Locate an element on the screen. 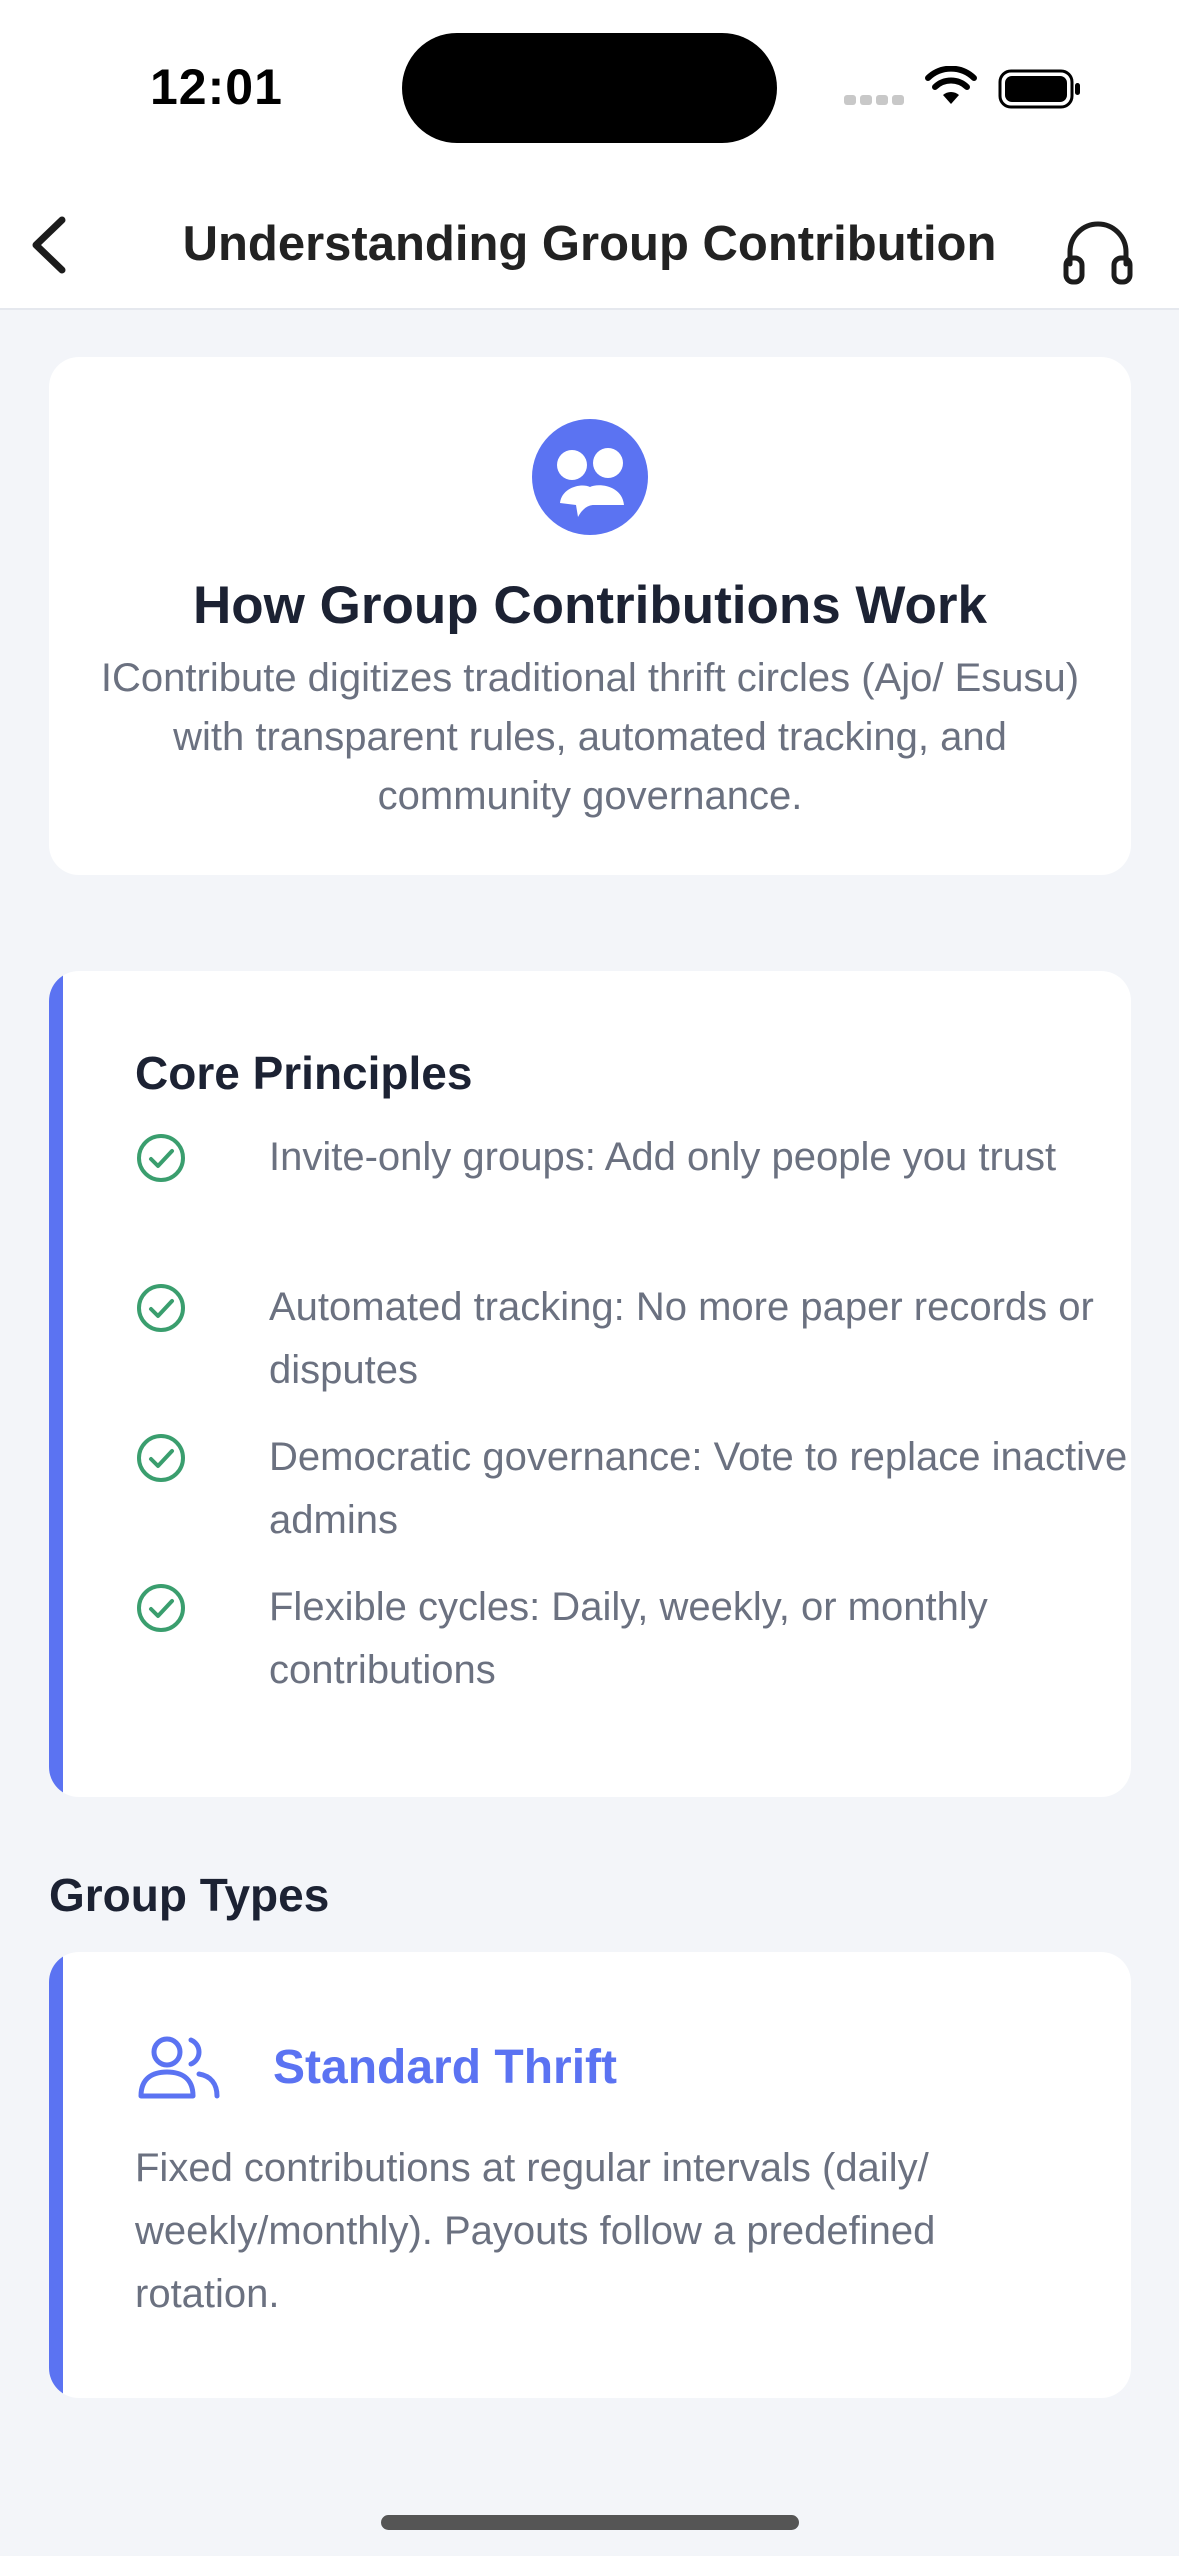 This screenshot has height=2556, width=1179. status-bar: 12:01 is located at coordinates (589, 90).